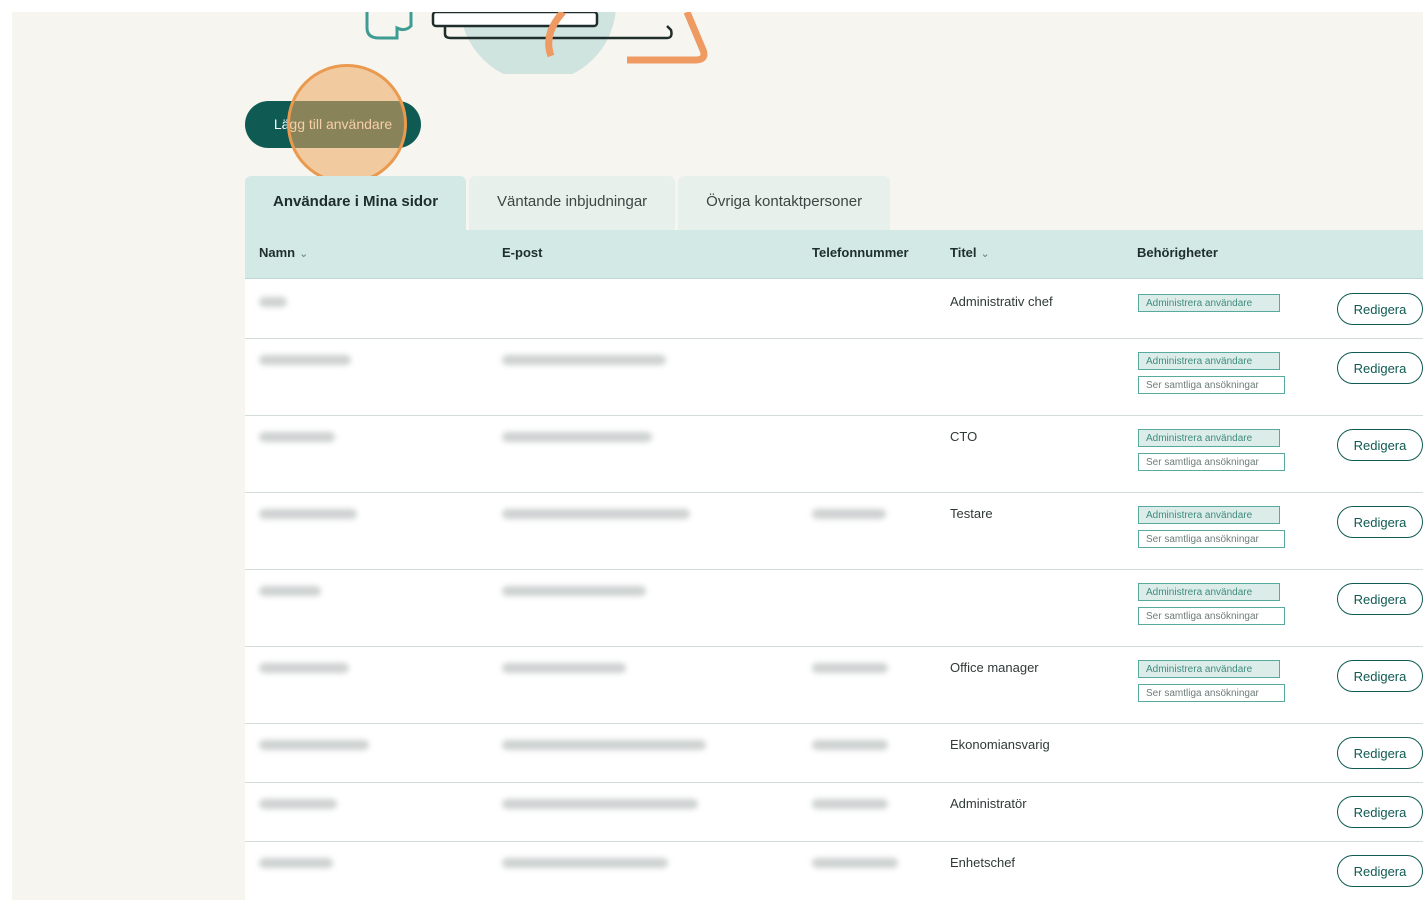  Describe the element at coordinates (572, 203) in the screenshot. I see `tab-pending-invitations: Väntande inbjudningar` at that location.